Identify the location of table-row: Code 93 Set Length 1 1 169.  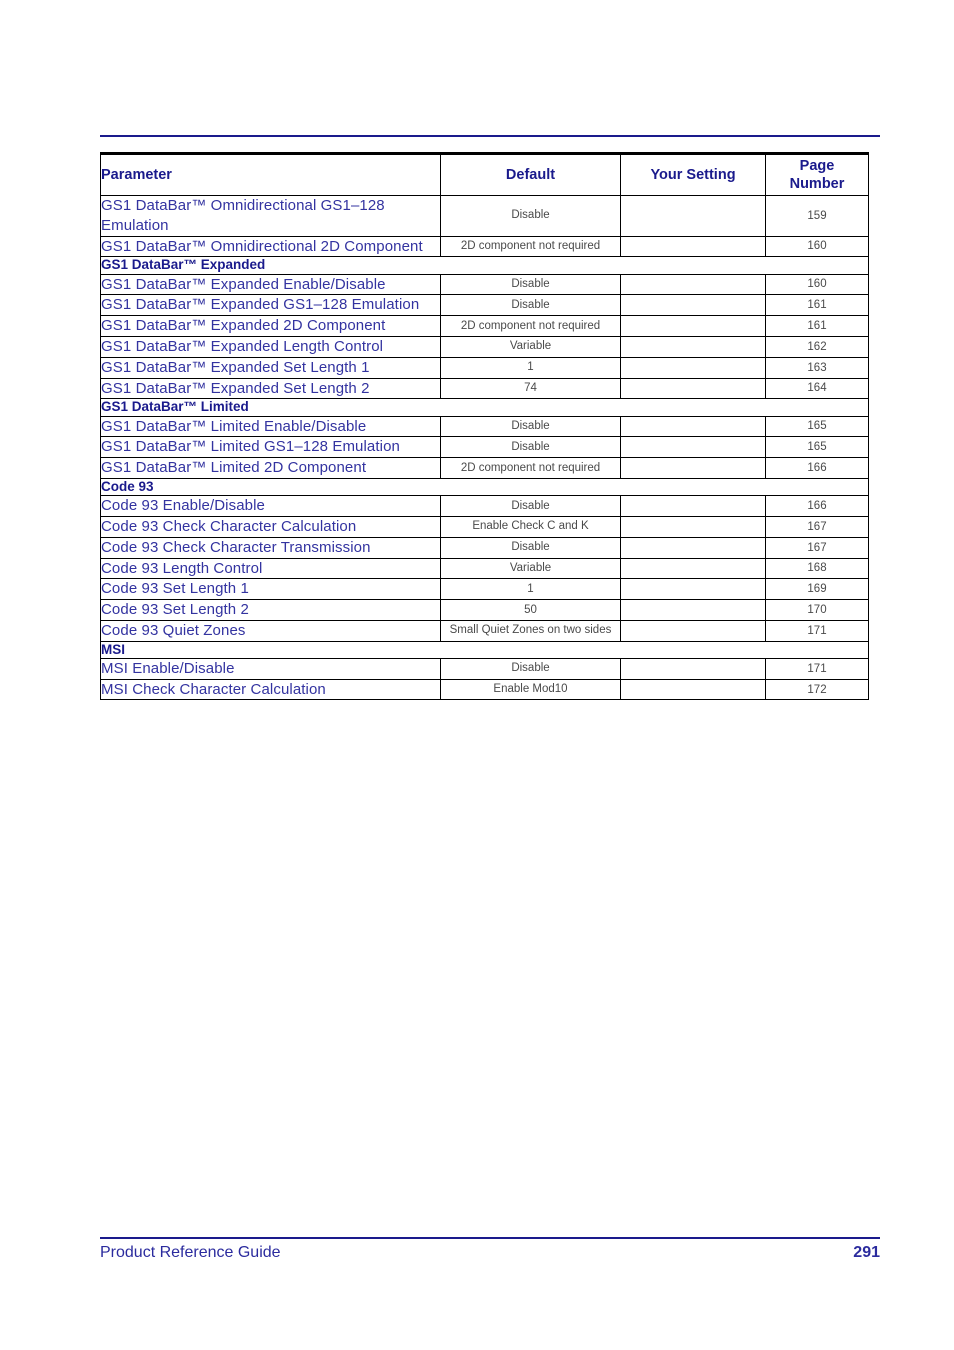
(484, 589).